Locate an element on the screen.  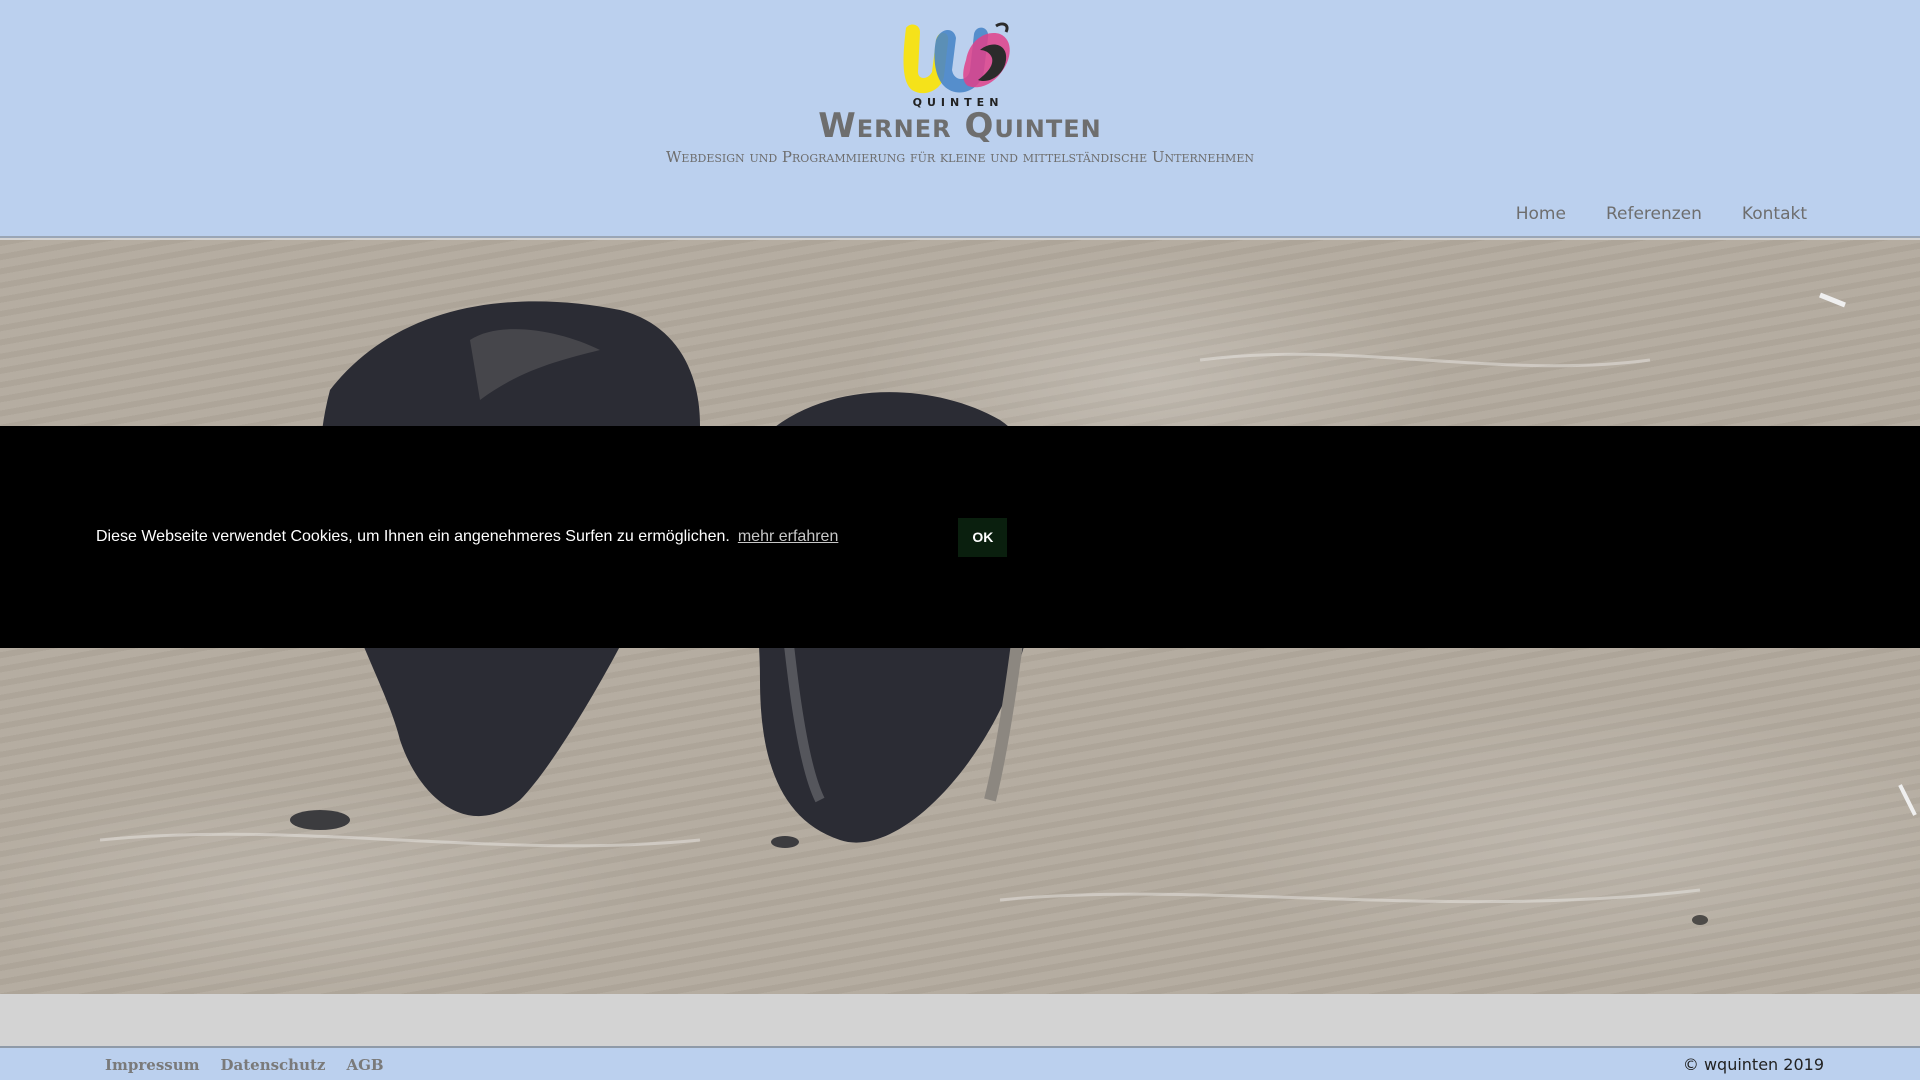
cookie-ok-button: OK is located at coordinates (983, 537).